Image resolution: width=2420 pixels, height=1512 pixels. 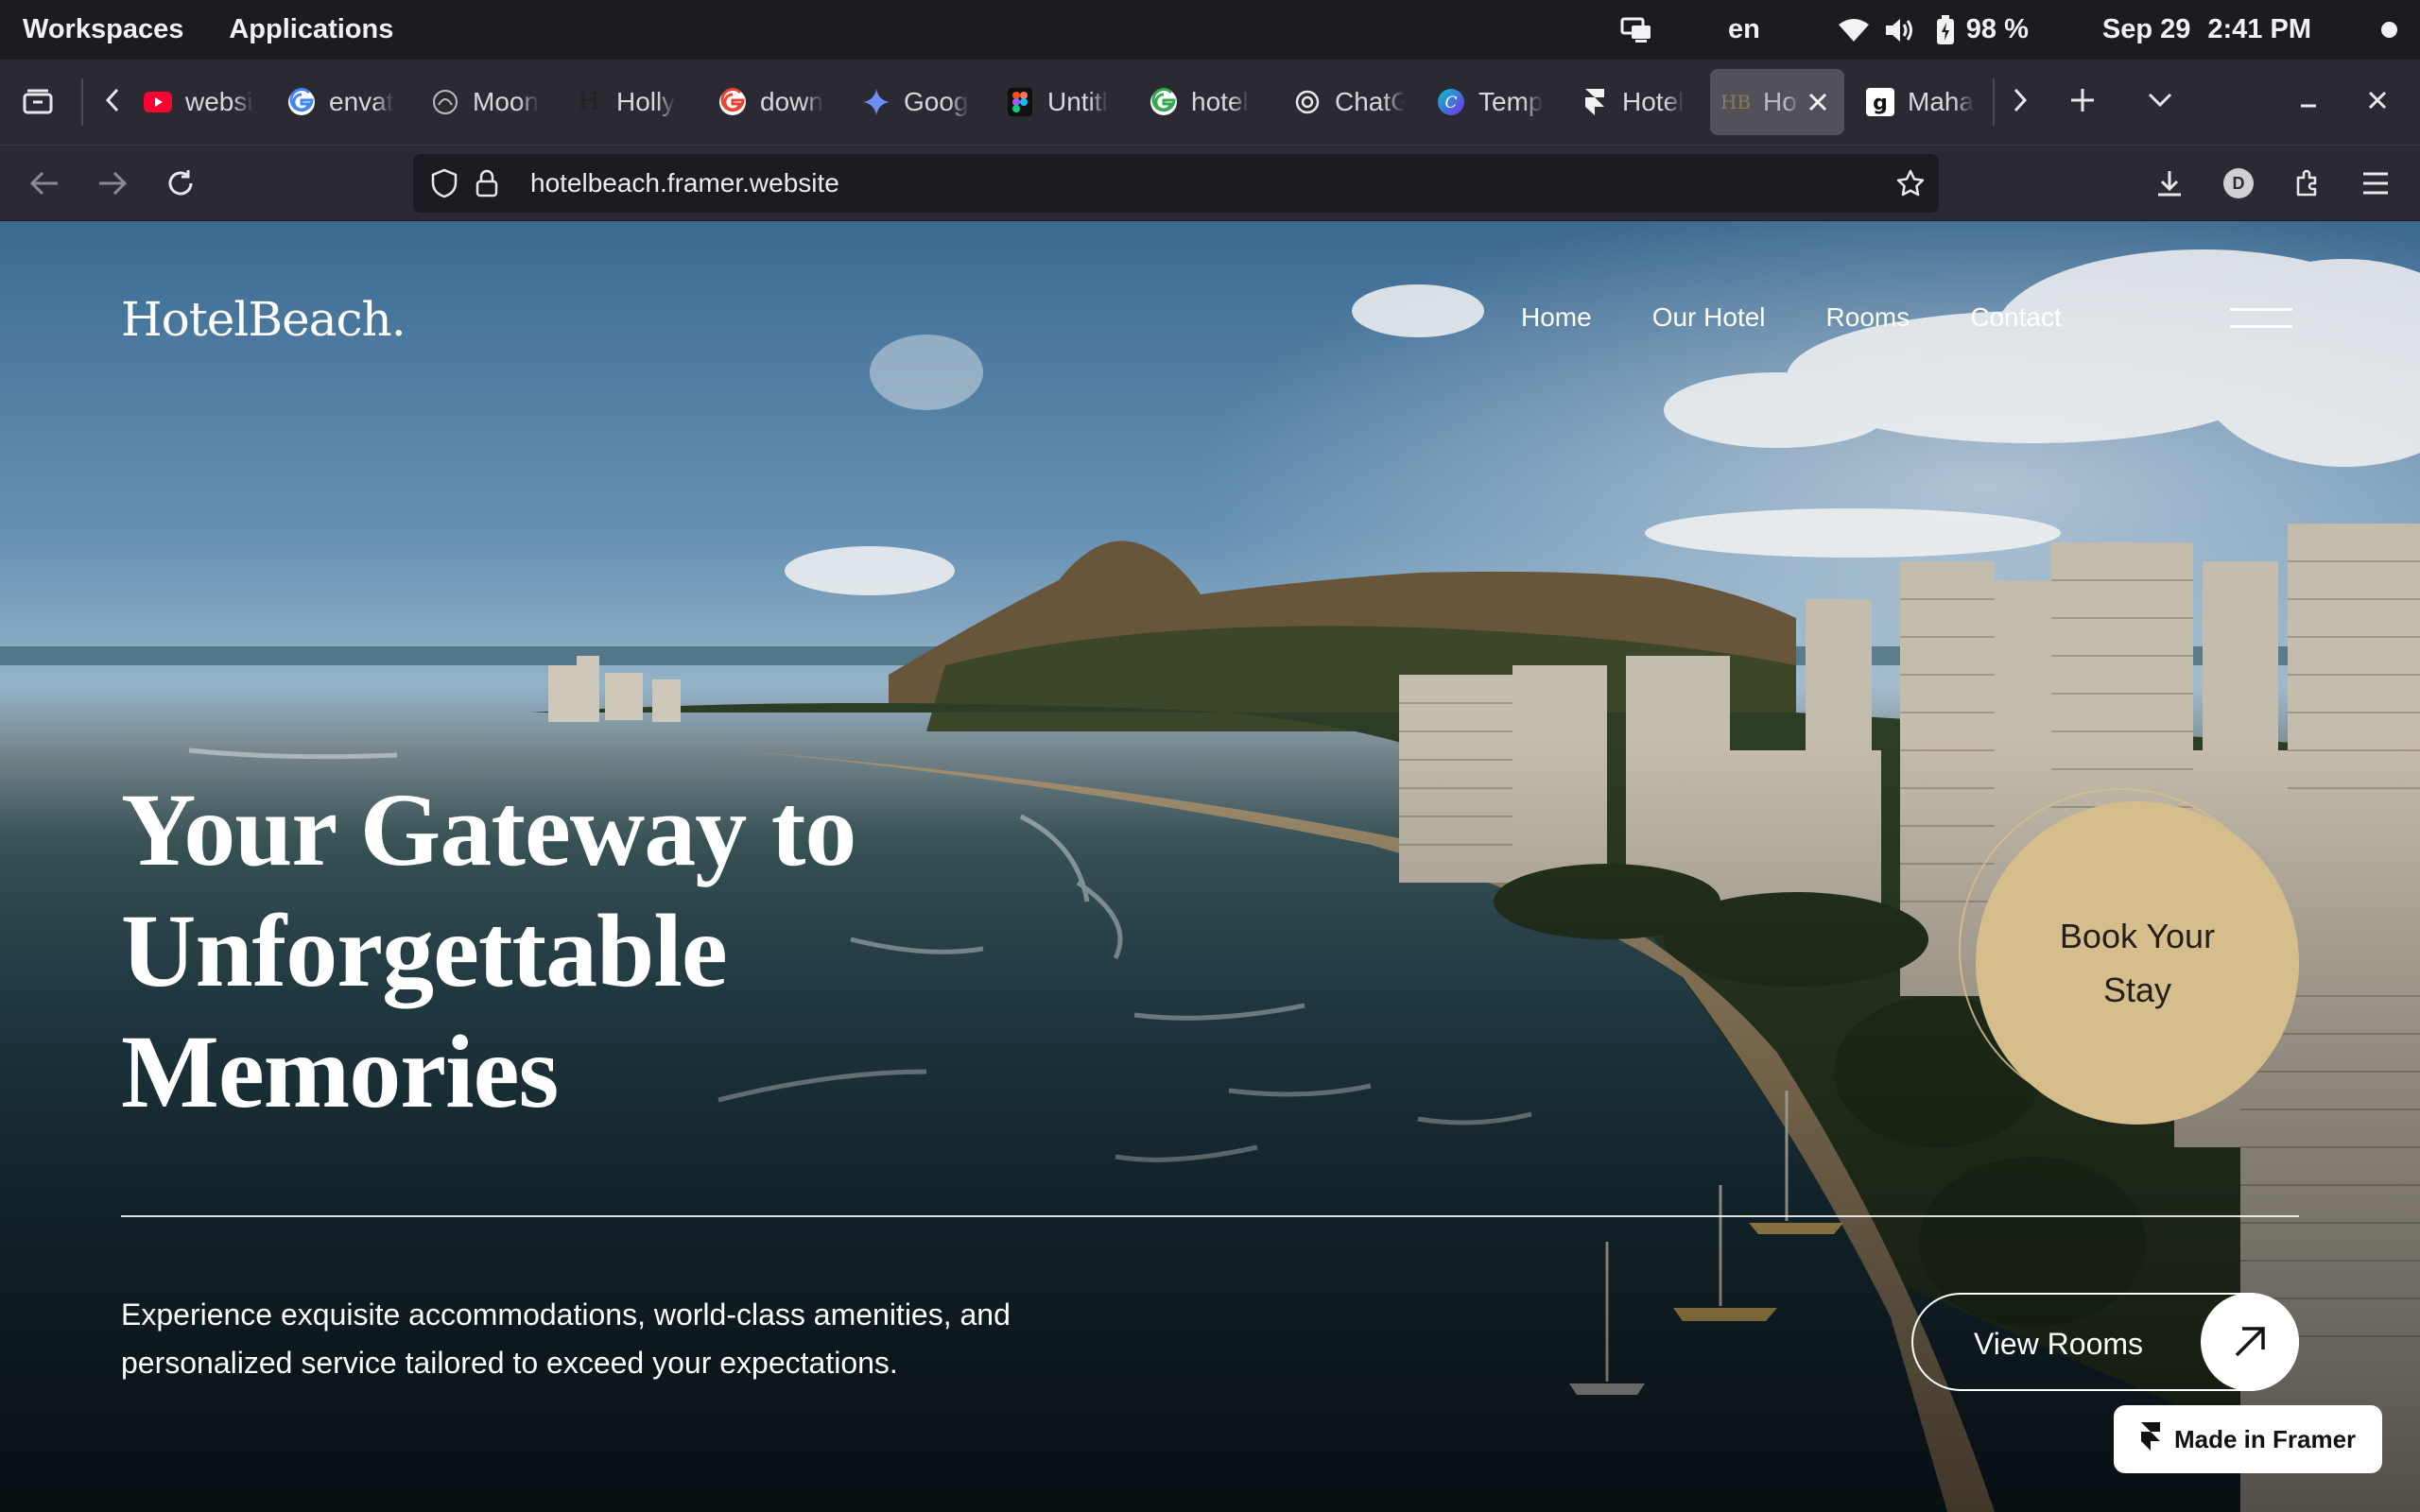 What do you see at coordinates (44, 183) in the screenshot?
I see `back-icon` at bounding box center [44, 183].